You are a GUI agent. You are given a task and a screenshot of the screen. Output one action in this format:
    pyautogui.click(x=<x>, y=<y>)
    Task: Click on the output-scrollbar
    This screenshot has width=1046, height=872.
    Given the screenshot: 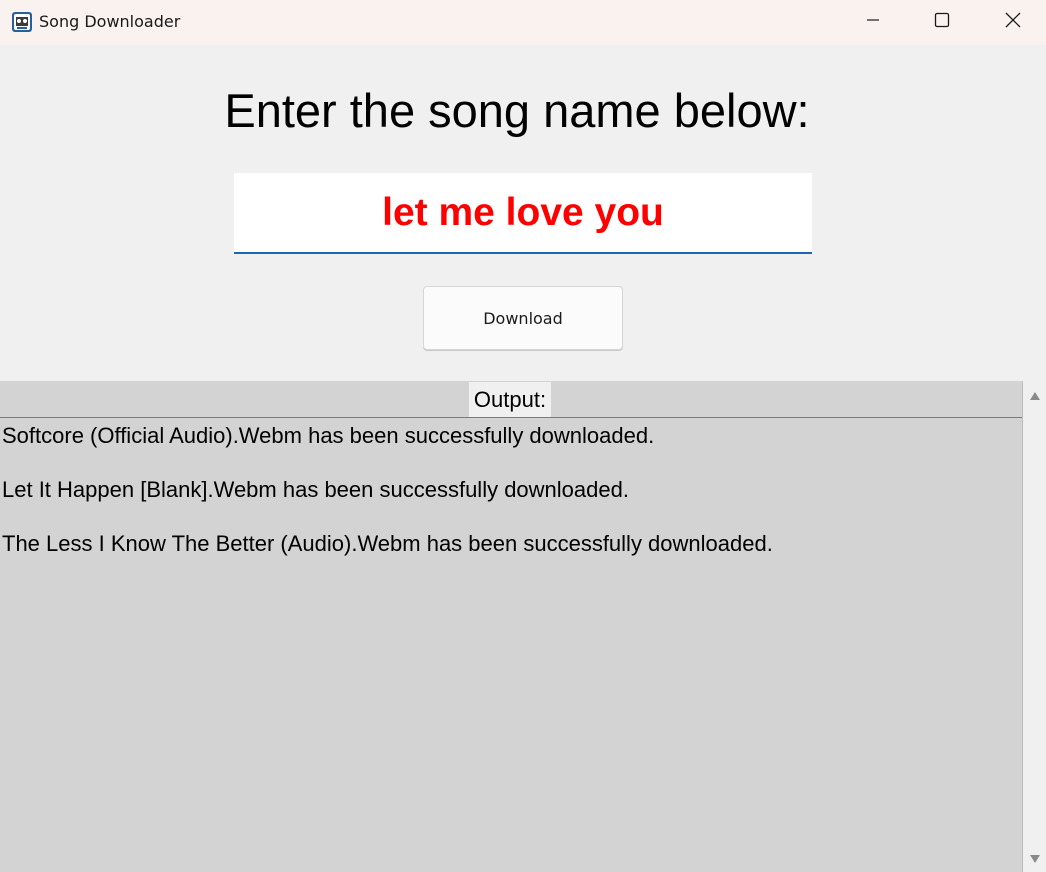 What is the action you would take?
    pyautogui.click(x=1034, y=626)
    